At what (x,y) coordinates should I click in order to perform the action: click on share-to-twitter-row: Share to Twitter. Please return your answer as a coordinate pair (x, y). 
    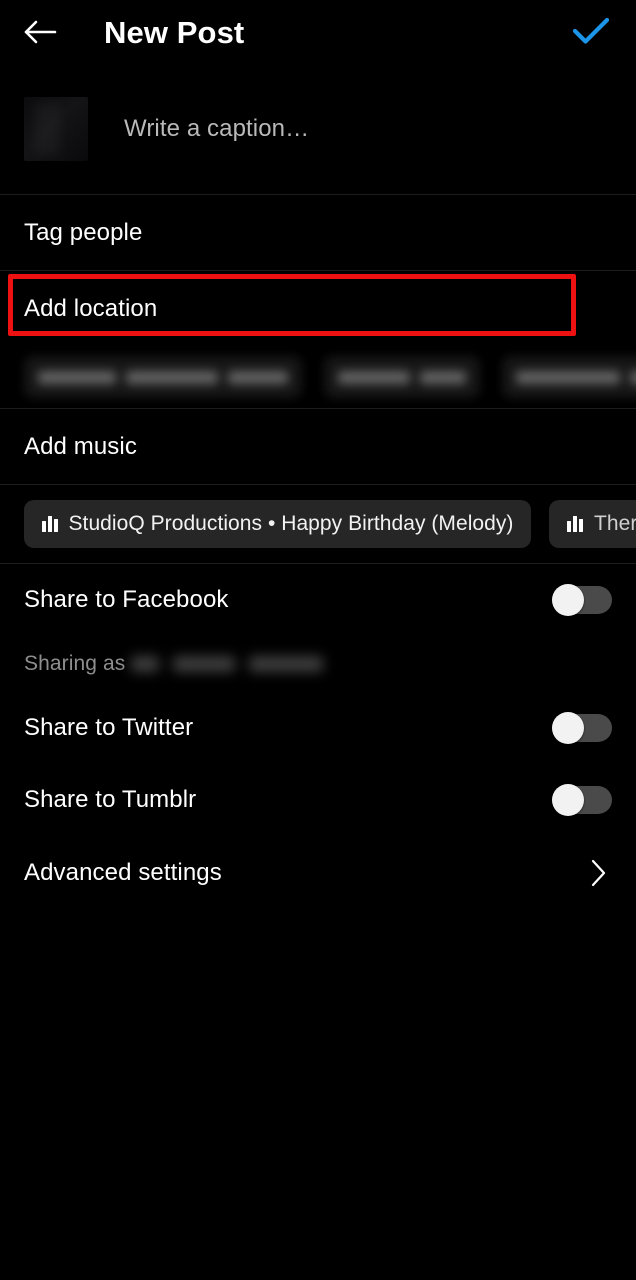
    Looking at the image, I should click on (318, 728).